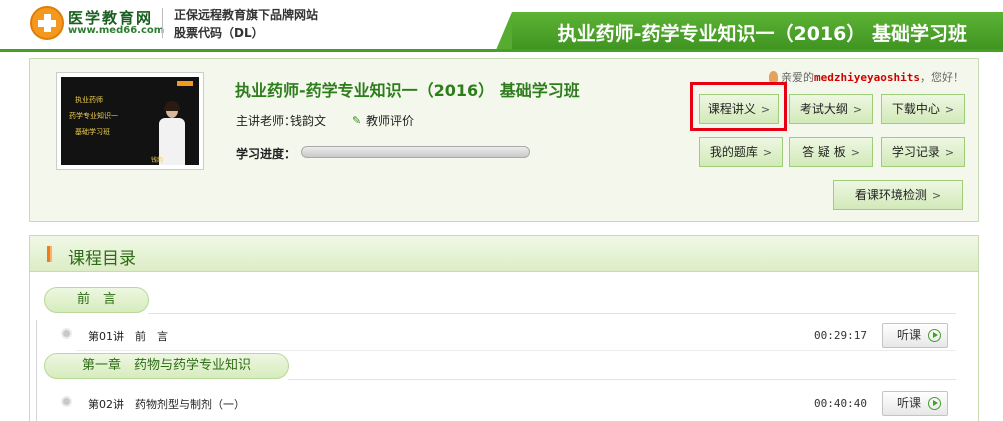 This screenshot has height=421, width=1003. I want to click on button-label: 下载中心, so click(915, 109).